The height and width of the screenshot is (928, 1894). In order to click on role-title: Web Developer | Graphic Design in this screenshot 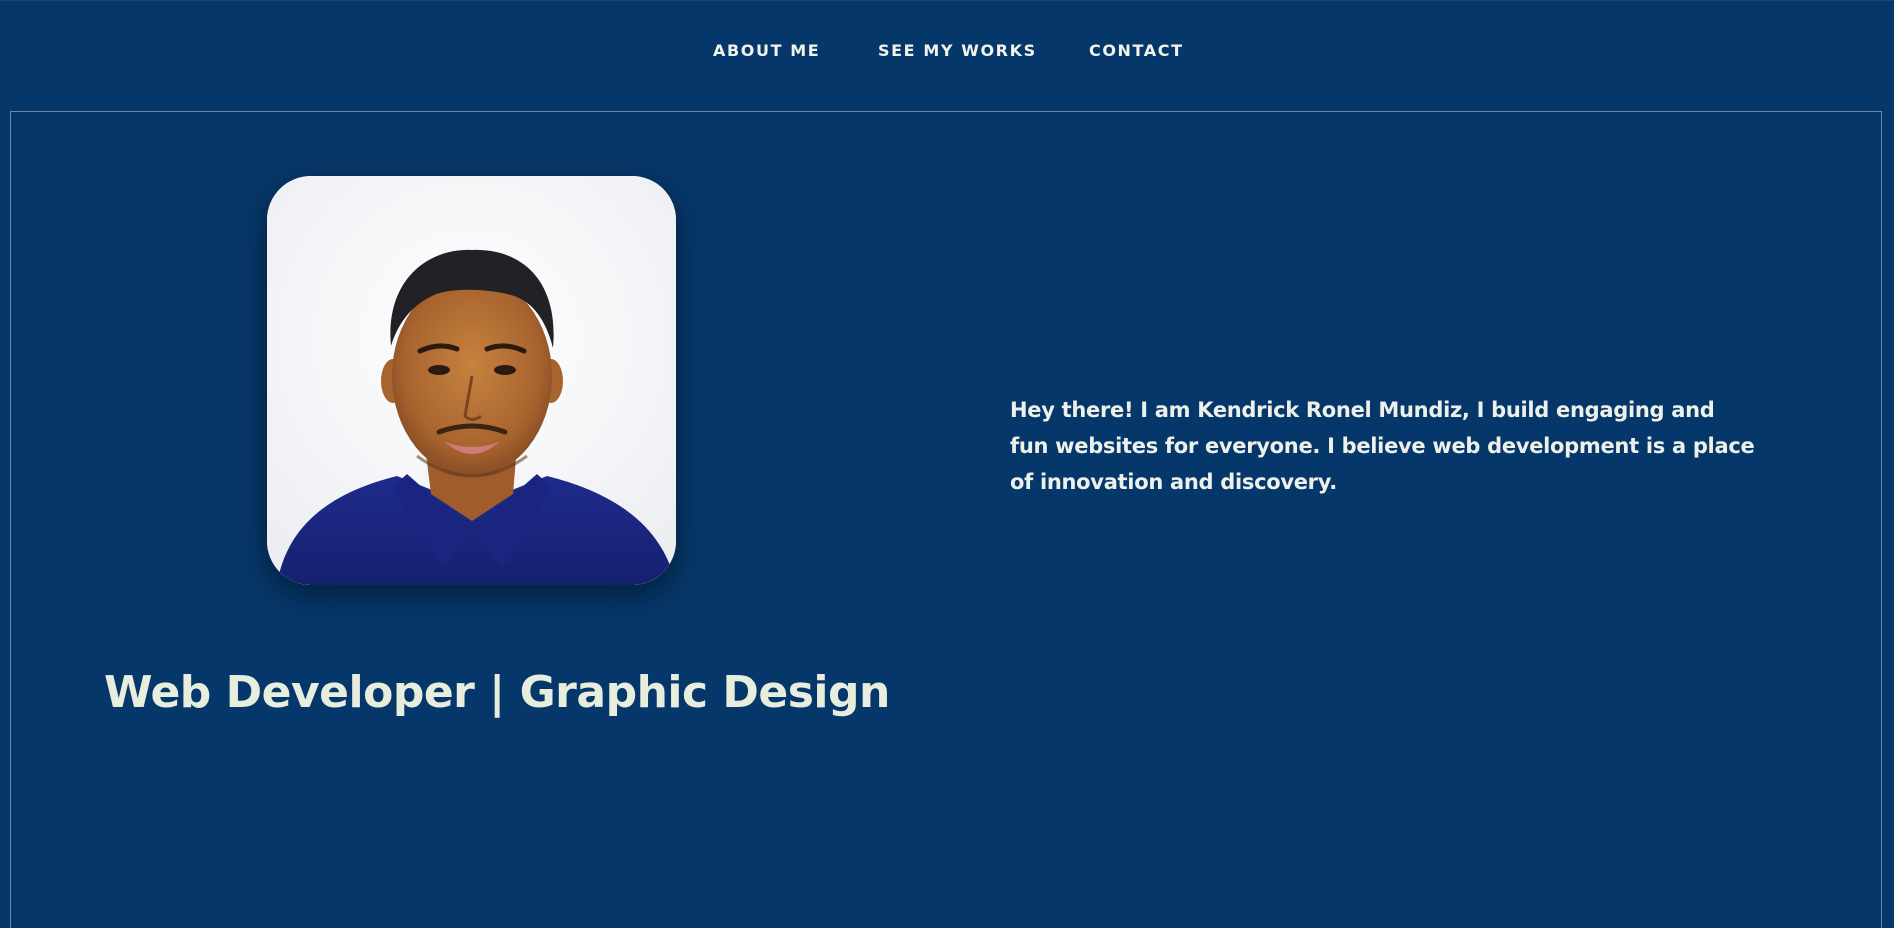, I will do `click(497, 693)`.